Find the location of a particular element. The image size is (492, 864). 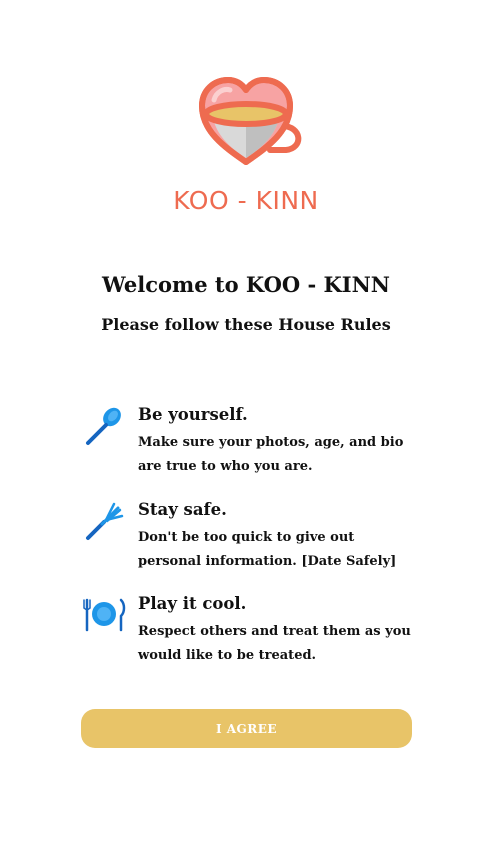

spoon-icon is located at coordinates (103, 426).